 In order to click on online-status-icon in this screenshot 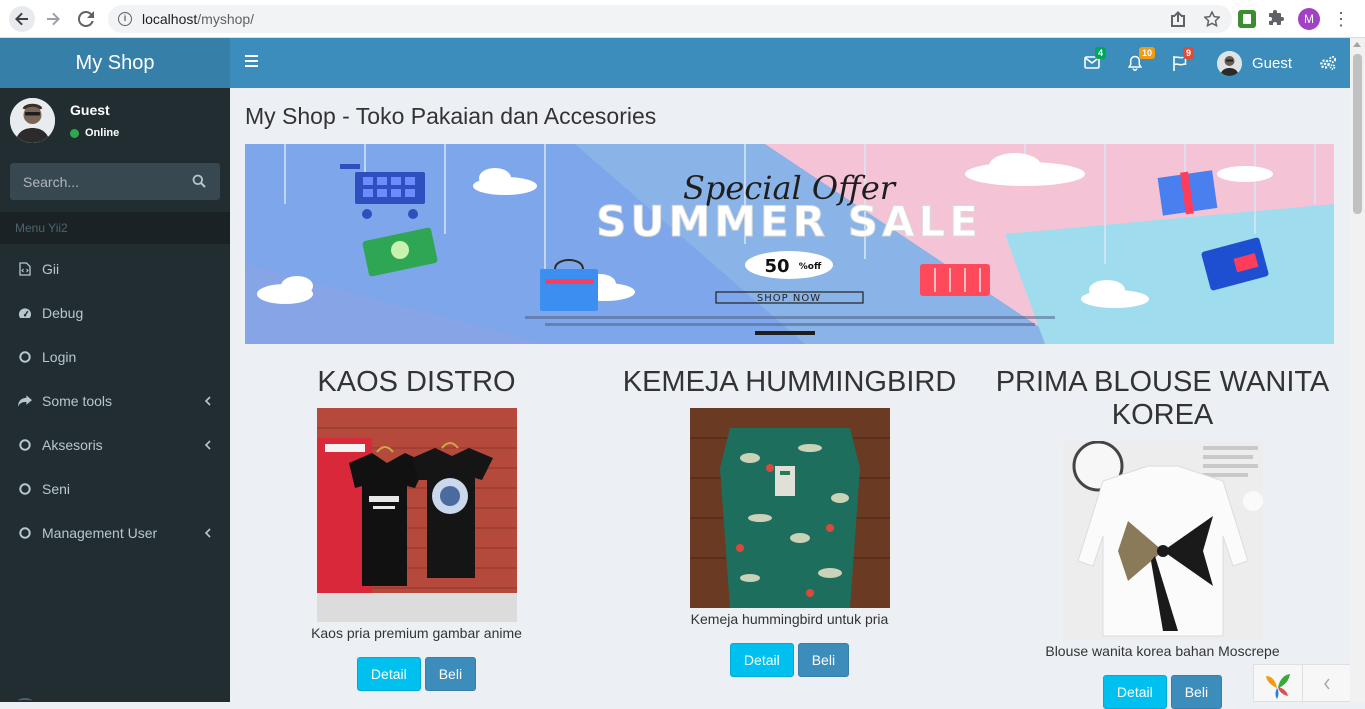, I will do `click(74, 133)`.